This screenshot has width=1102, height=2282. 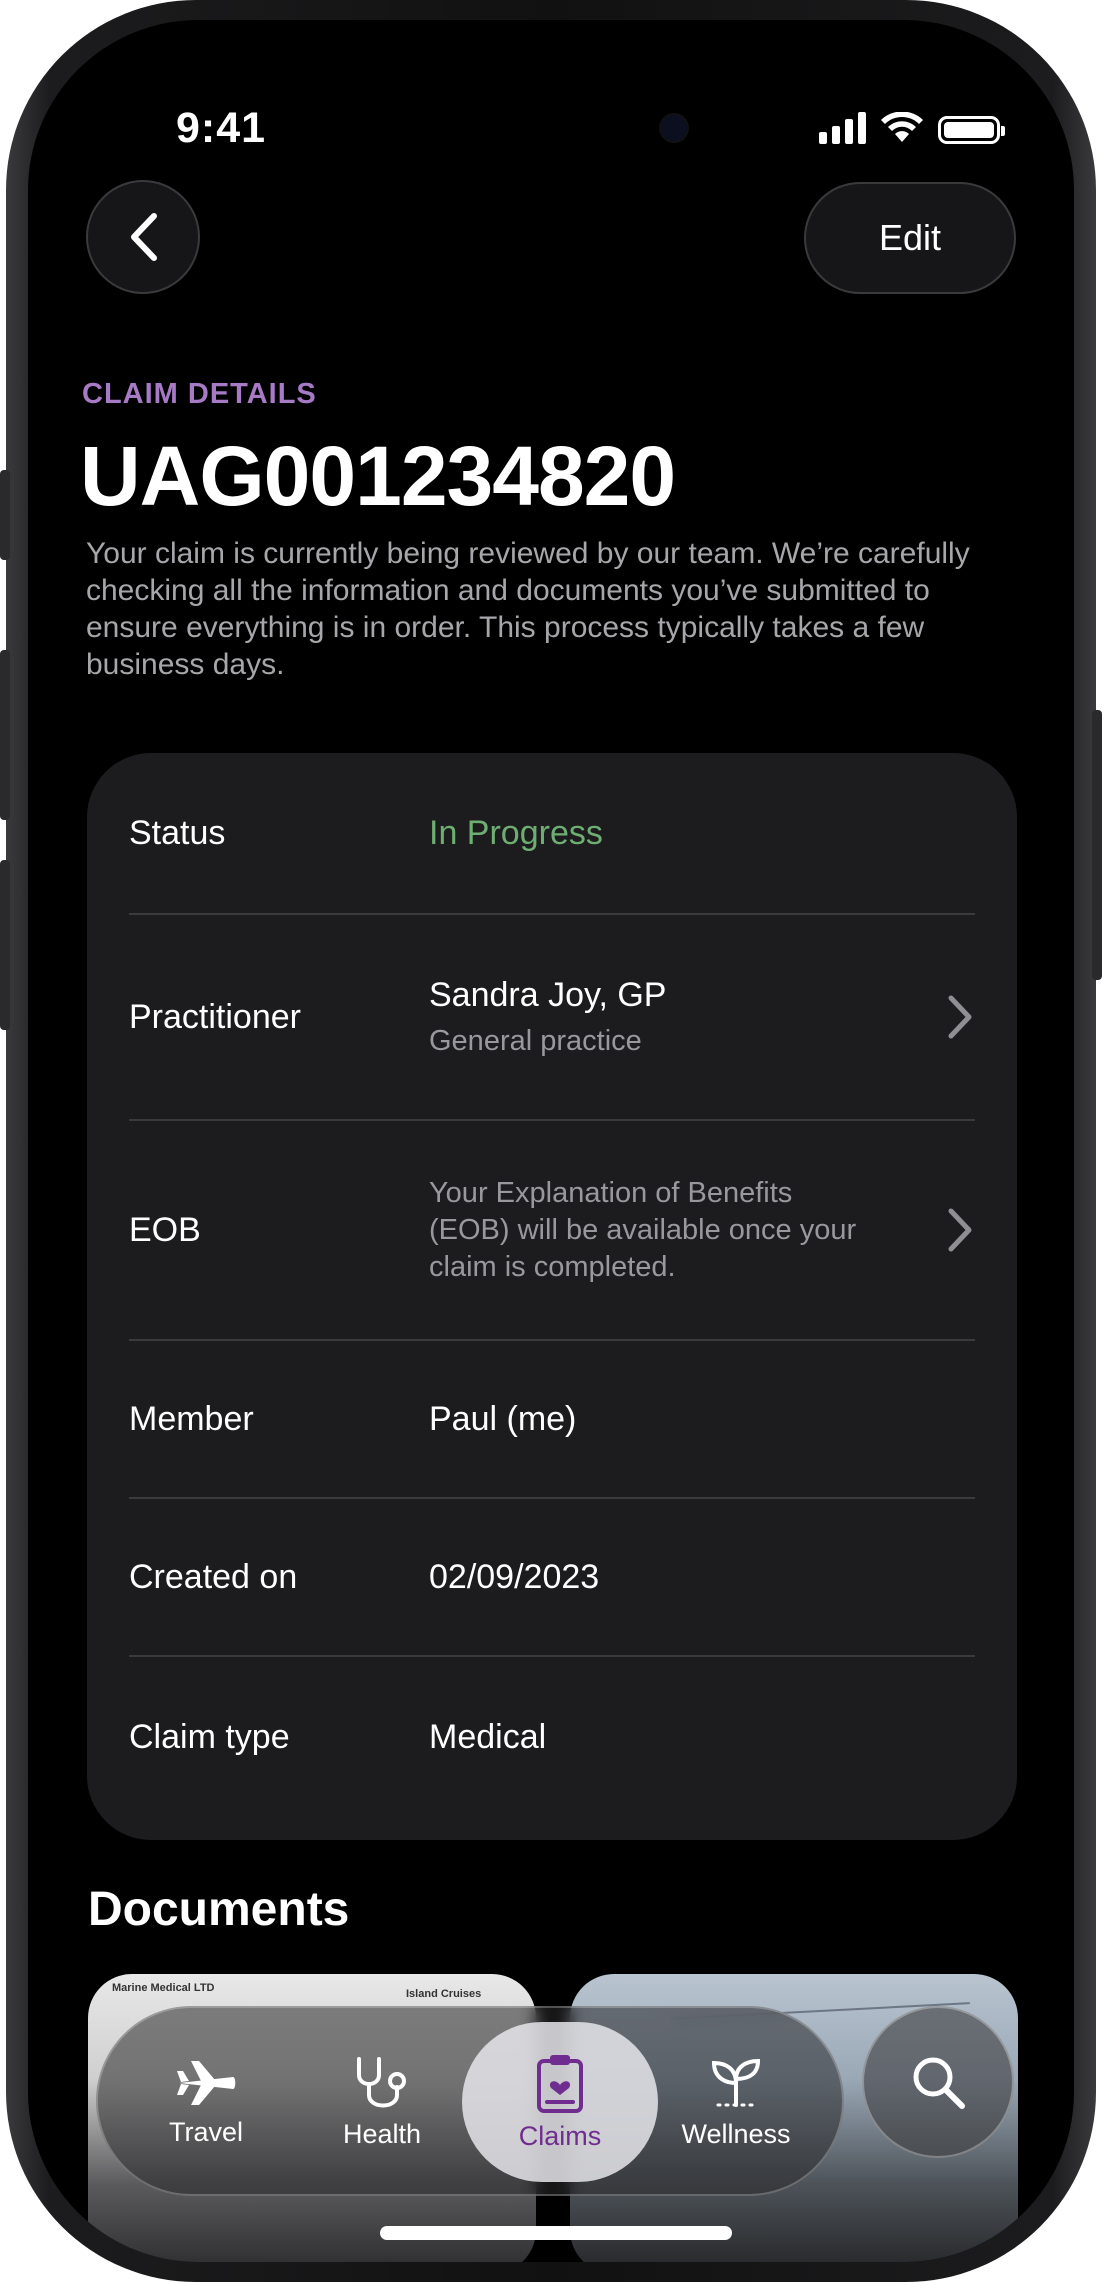 I want to click on front-camera, so click(x=674, y=128).